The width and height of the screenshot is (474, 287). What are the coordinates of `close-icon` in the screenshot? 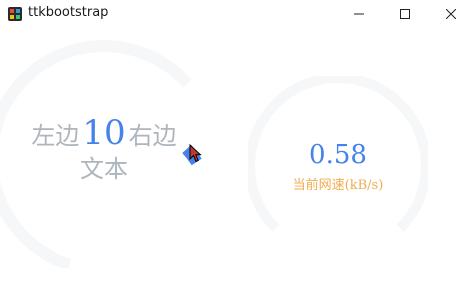 It's located at (451, 14).